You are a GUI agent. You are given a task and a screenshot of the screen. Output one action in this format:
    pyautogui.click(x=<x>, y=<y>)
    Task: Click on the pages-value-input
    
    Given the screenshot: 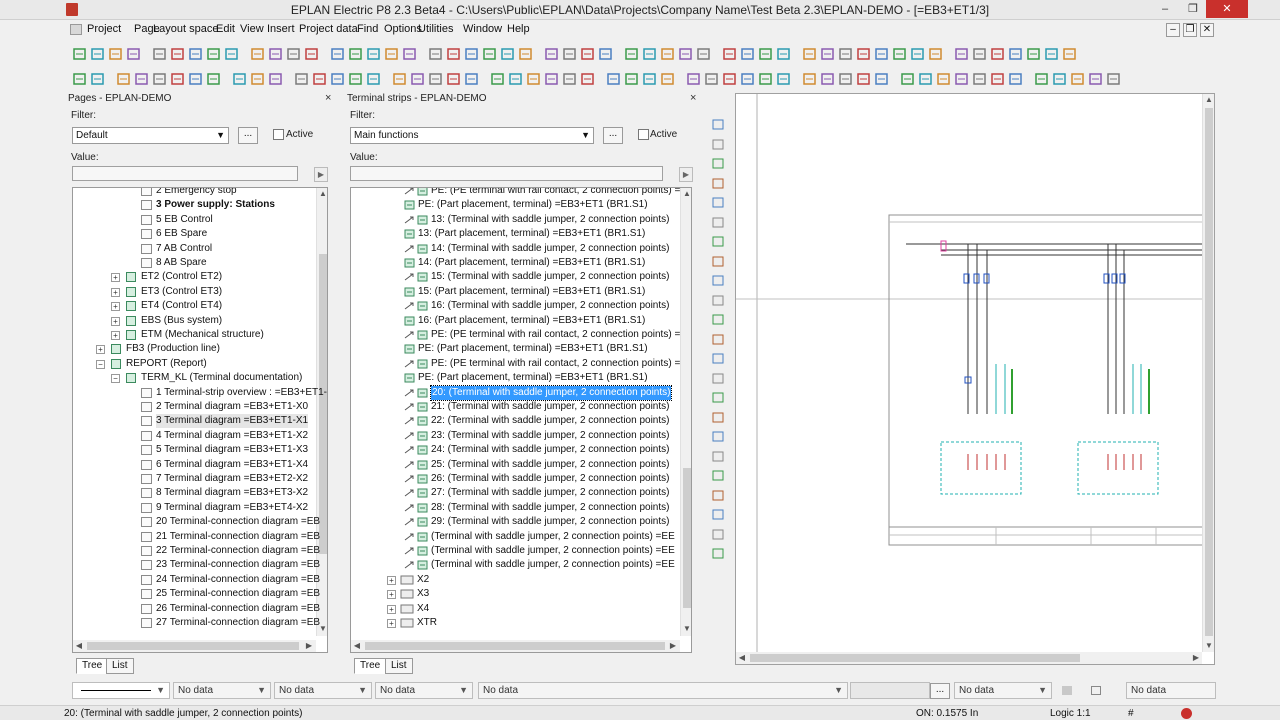 What is the action you would take?
    pyautogui.click(x=185, y=173)
    